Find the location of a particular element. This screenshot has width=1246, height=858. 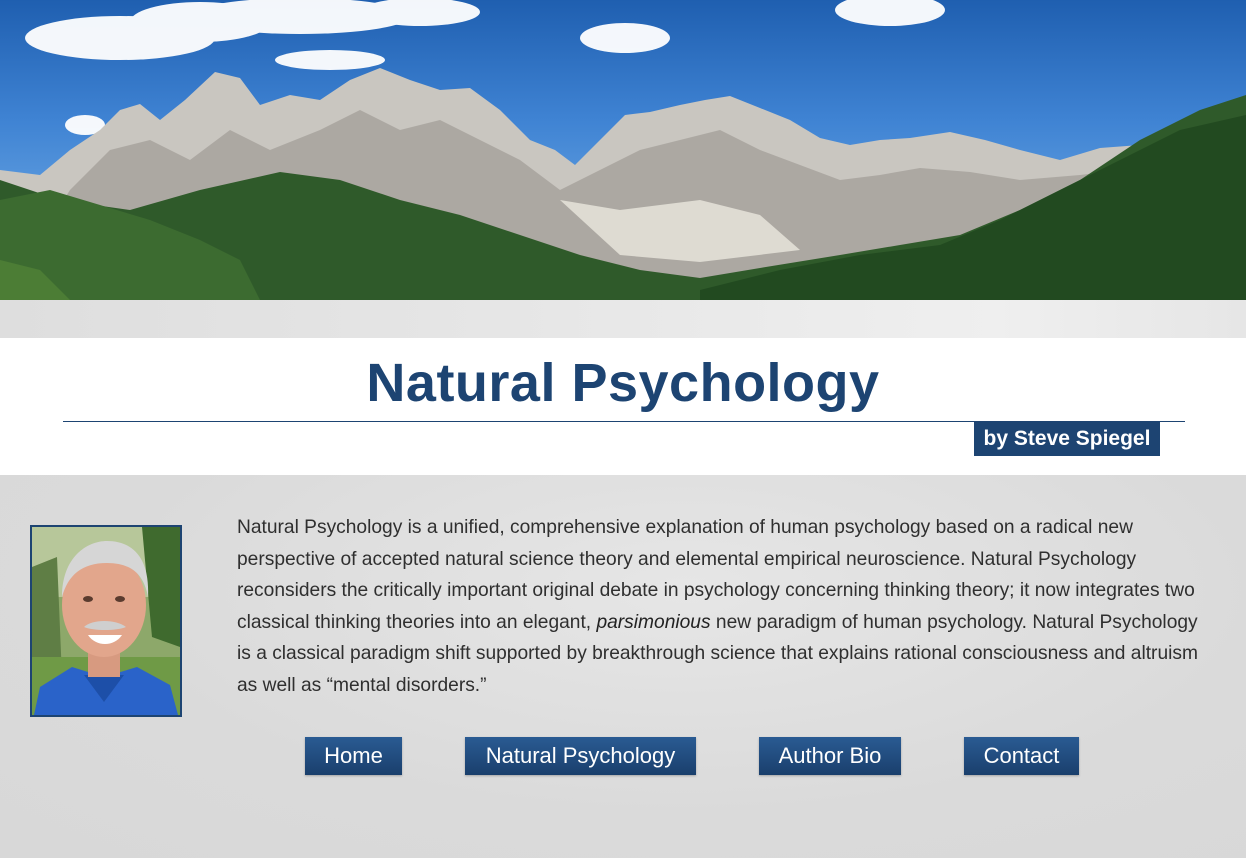

decorative-band is located at coordinates (623, 319).